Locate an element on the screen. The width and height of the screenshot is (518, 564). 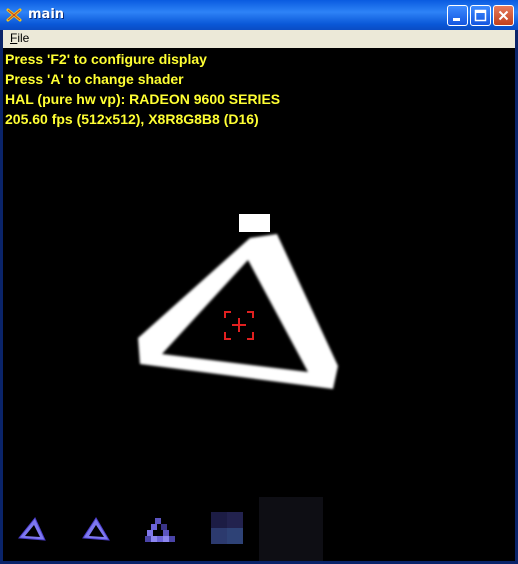
close-icon is located at coordinates (503, 15).